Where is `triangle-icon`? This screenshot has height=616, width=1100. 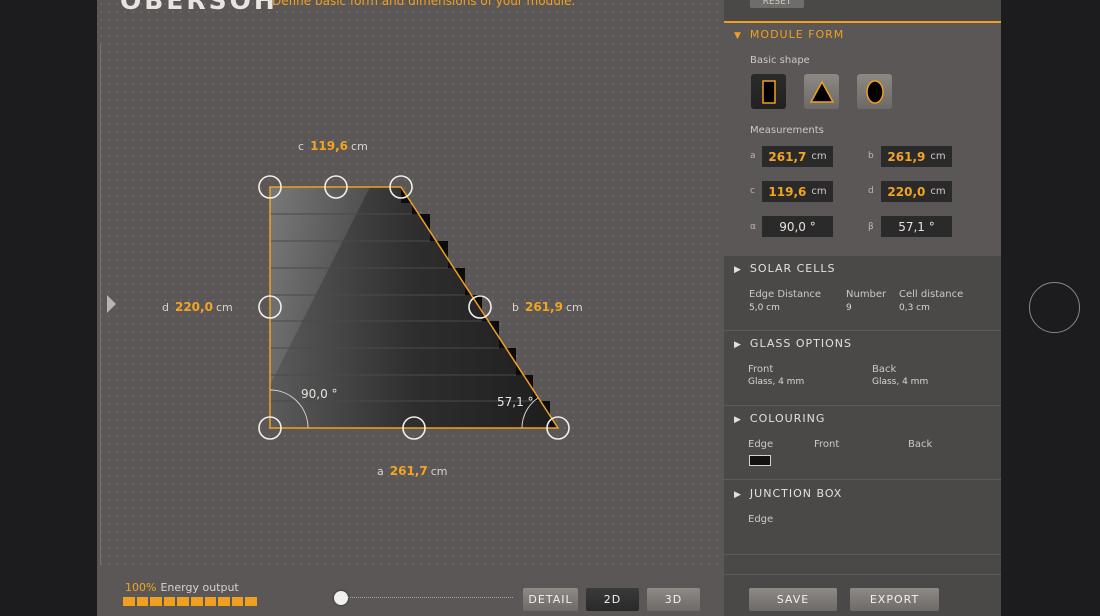 triangle-icon is located at coordinates (821, 91).